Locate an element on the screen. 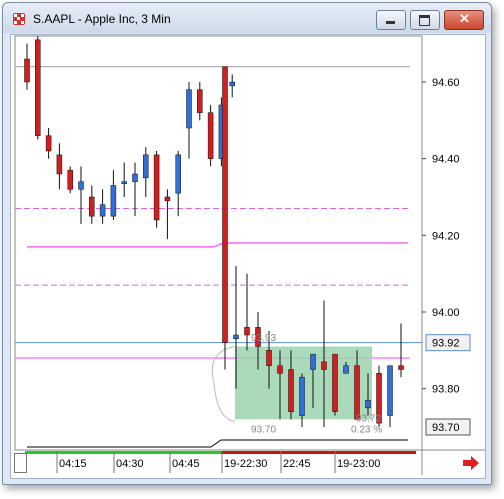  x-tick-label: 04:30 is located at coordinates (130, 464).